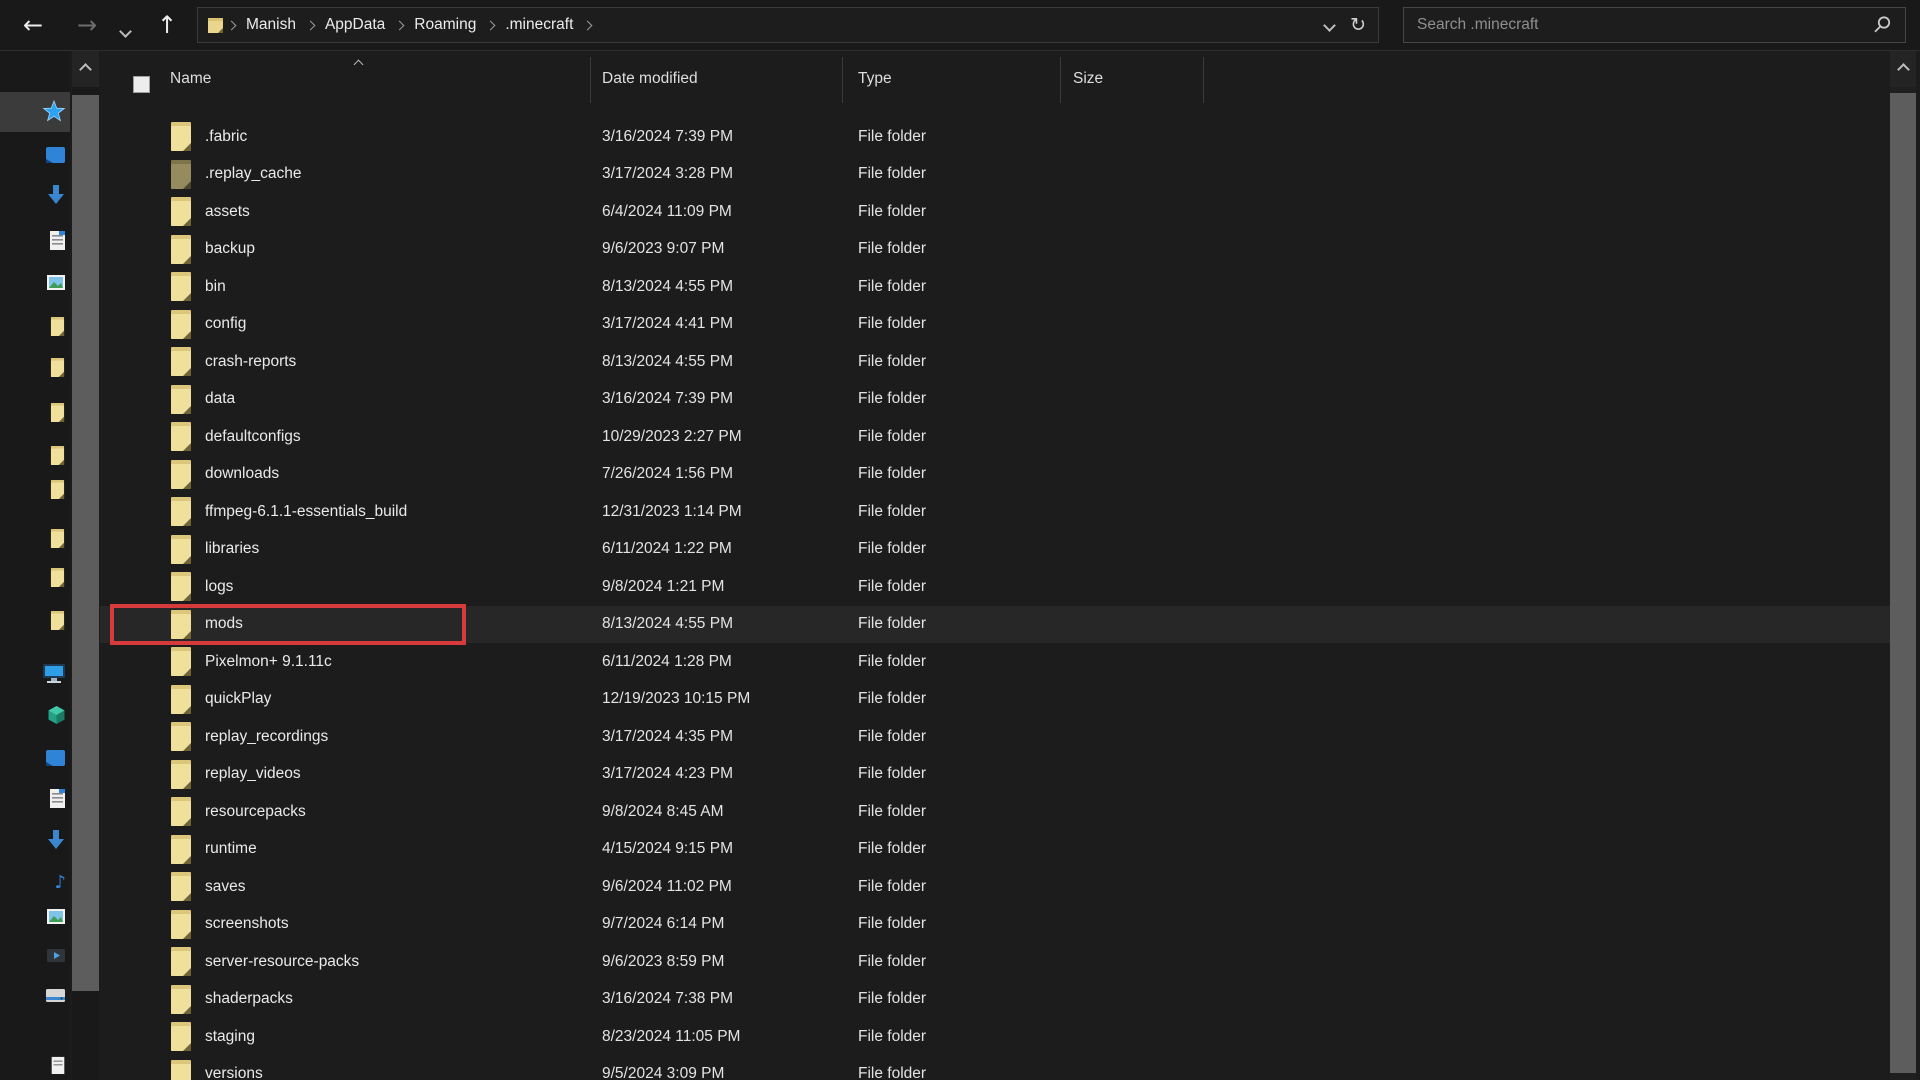 The image size is (1920, 1080). I want to click on file-row: bin 8/13/2024 4:55 PM File folder, so click(995, 287).